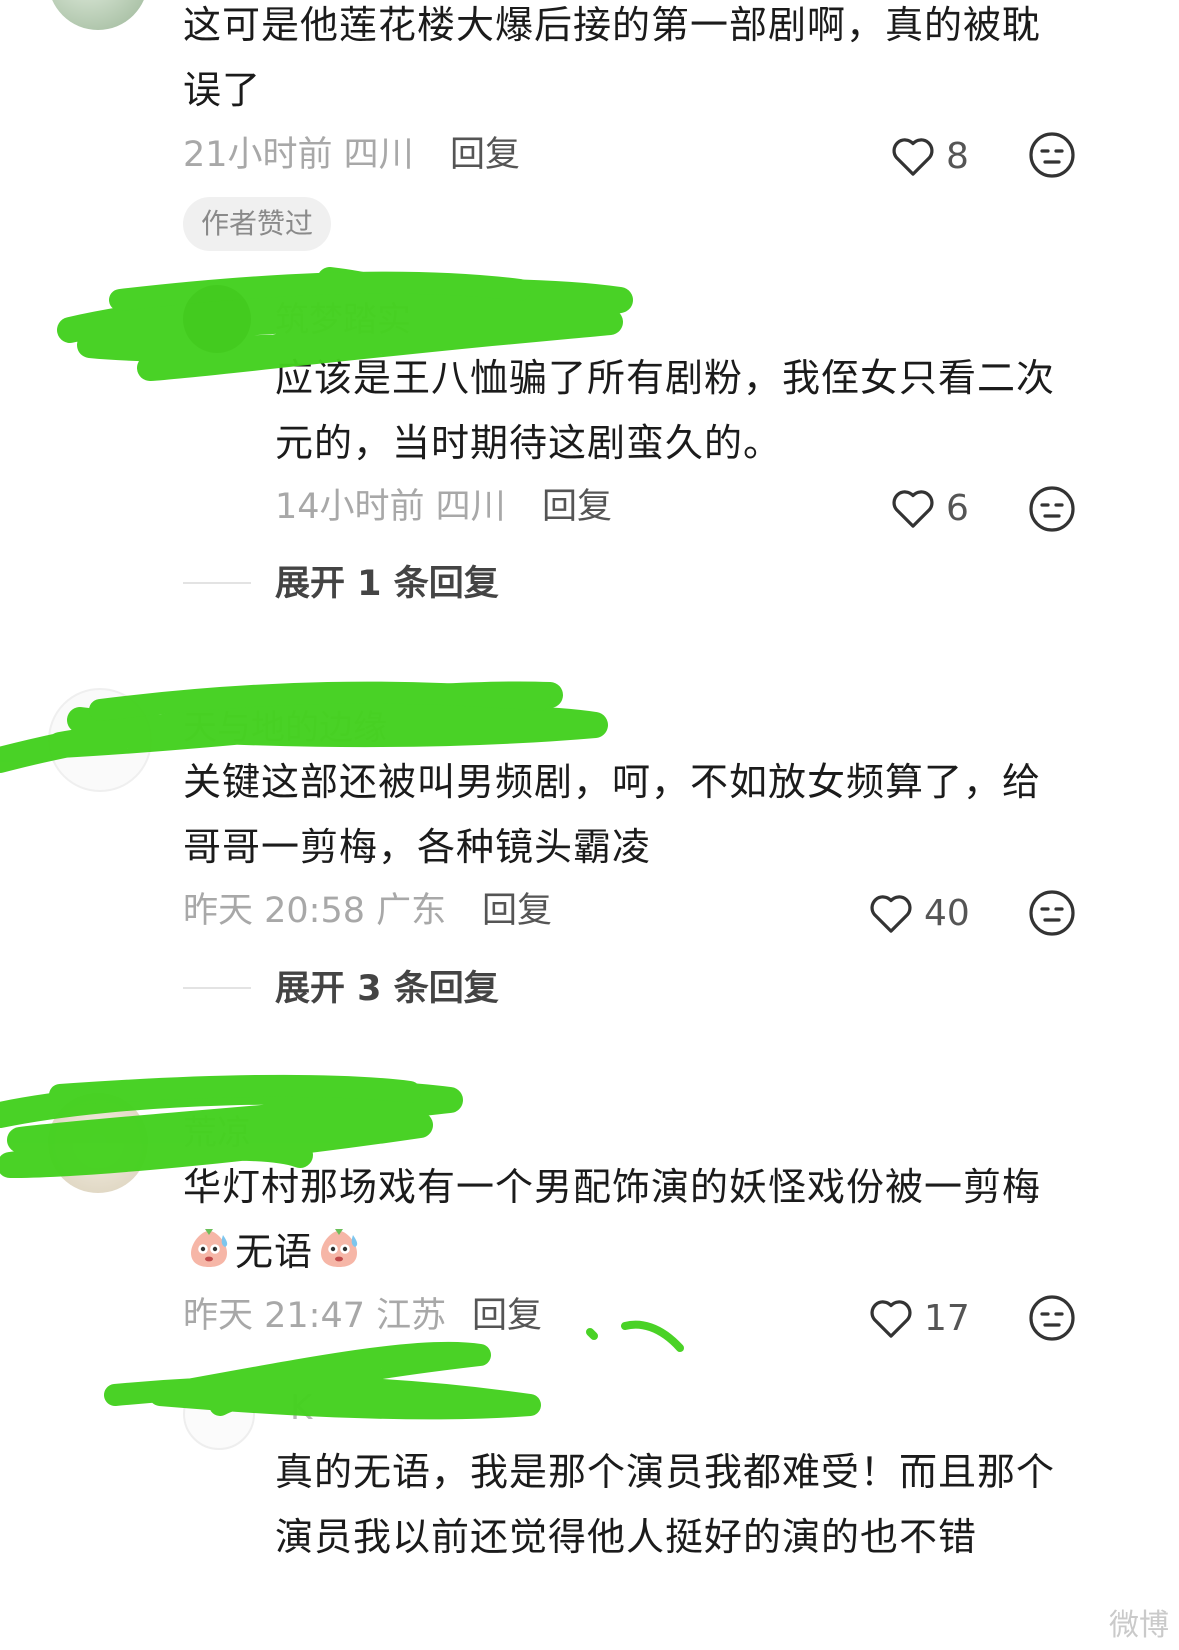  I want to click on like-count: 6, so click(957, 508).